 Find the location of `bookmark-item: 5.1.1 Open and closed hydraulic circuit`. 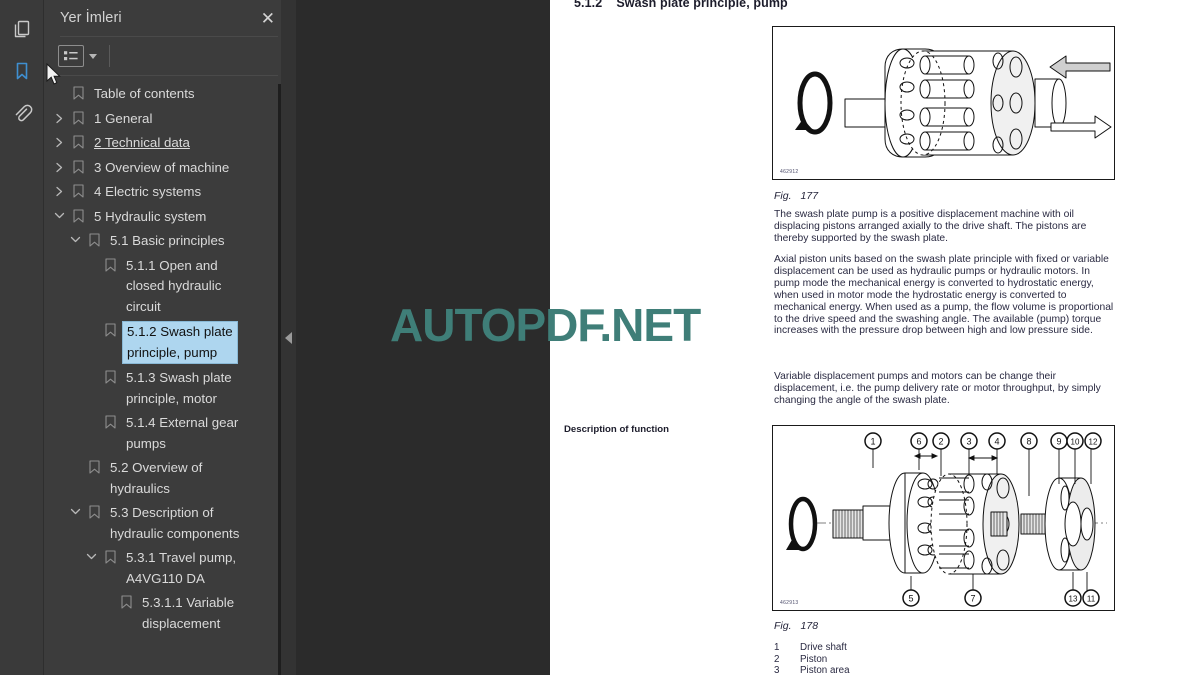

bookmark-item: 5.1.1 Open and closed hydraulic circuit is located at coordinates (168, 287).